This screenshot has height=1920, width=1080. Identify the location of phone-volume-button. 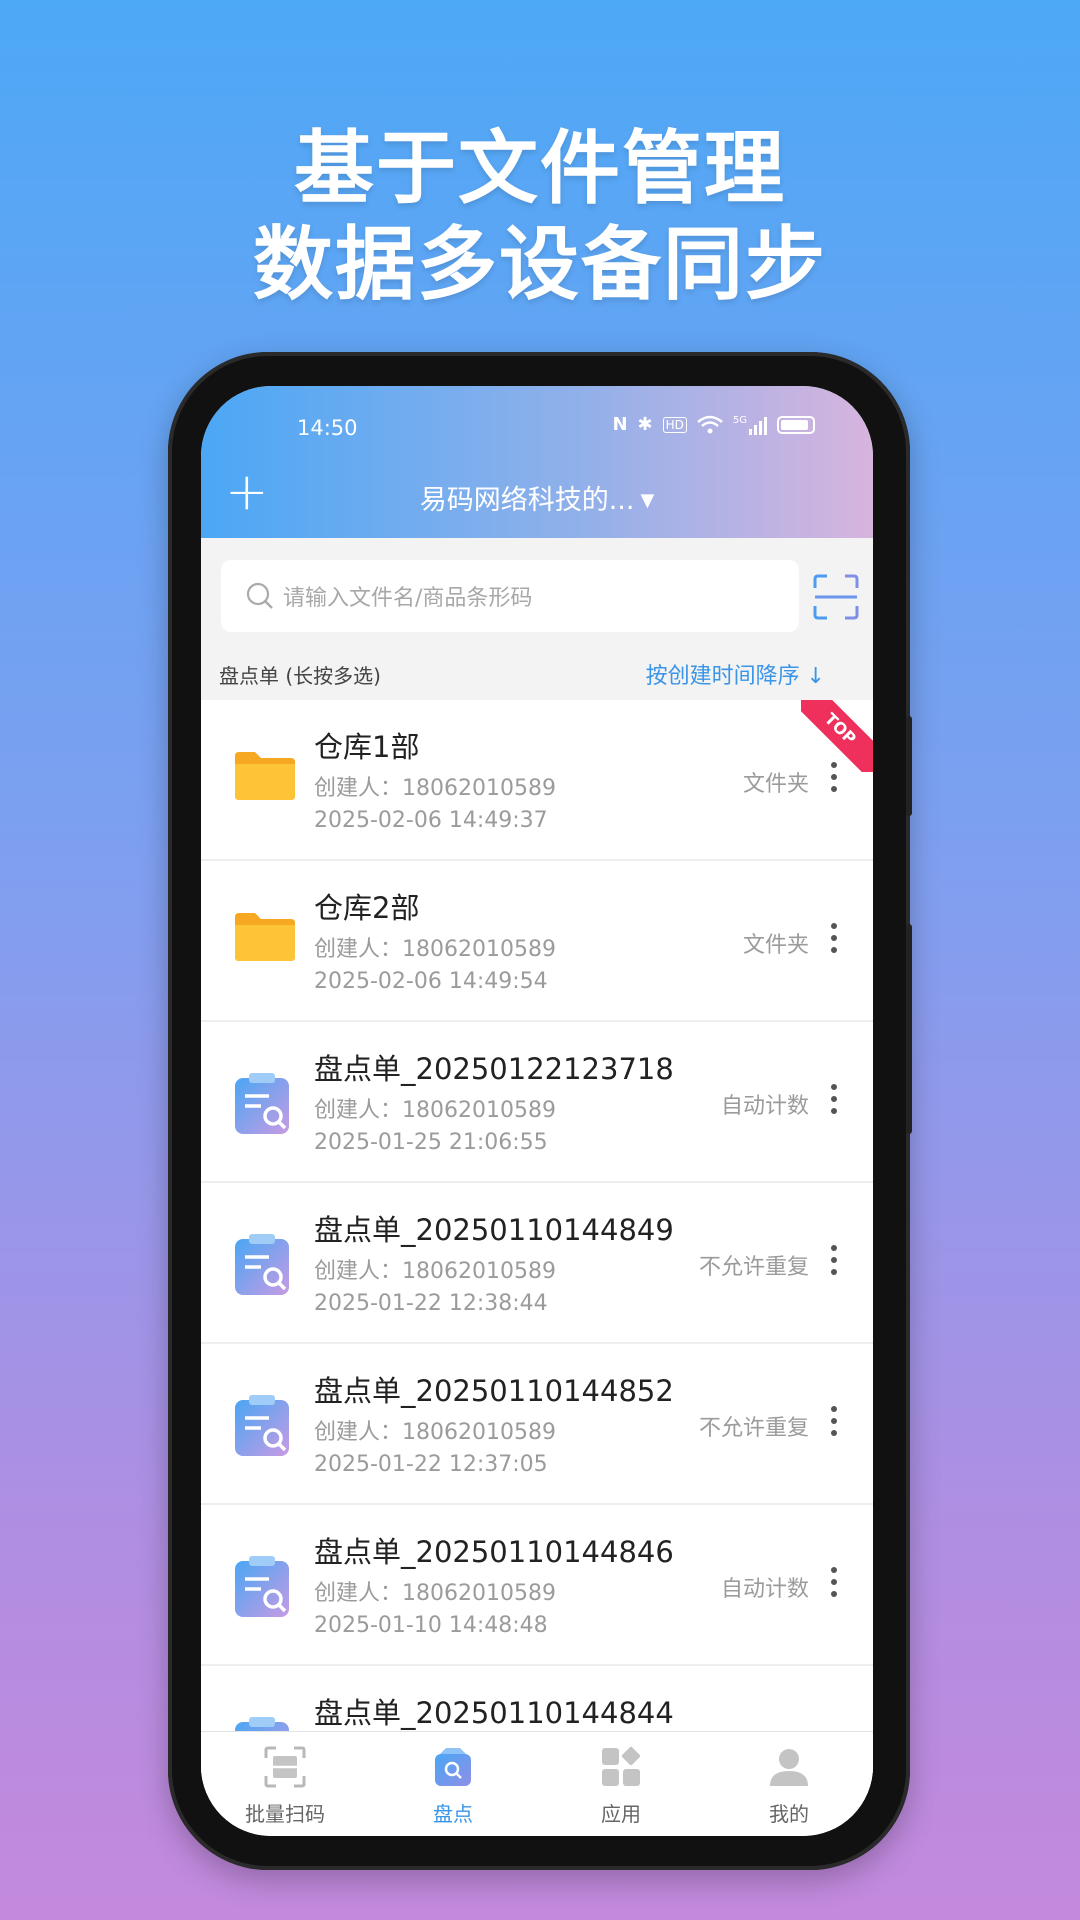
(909, 766).